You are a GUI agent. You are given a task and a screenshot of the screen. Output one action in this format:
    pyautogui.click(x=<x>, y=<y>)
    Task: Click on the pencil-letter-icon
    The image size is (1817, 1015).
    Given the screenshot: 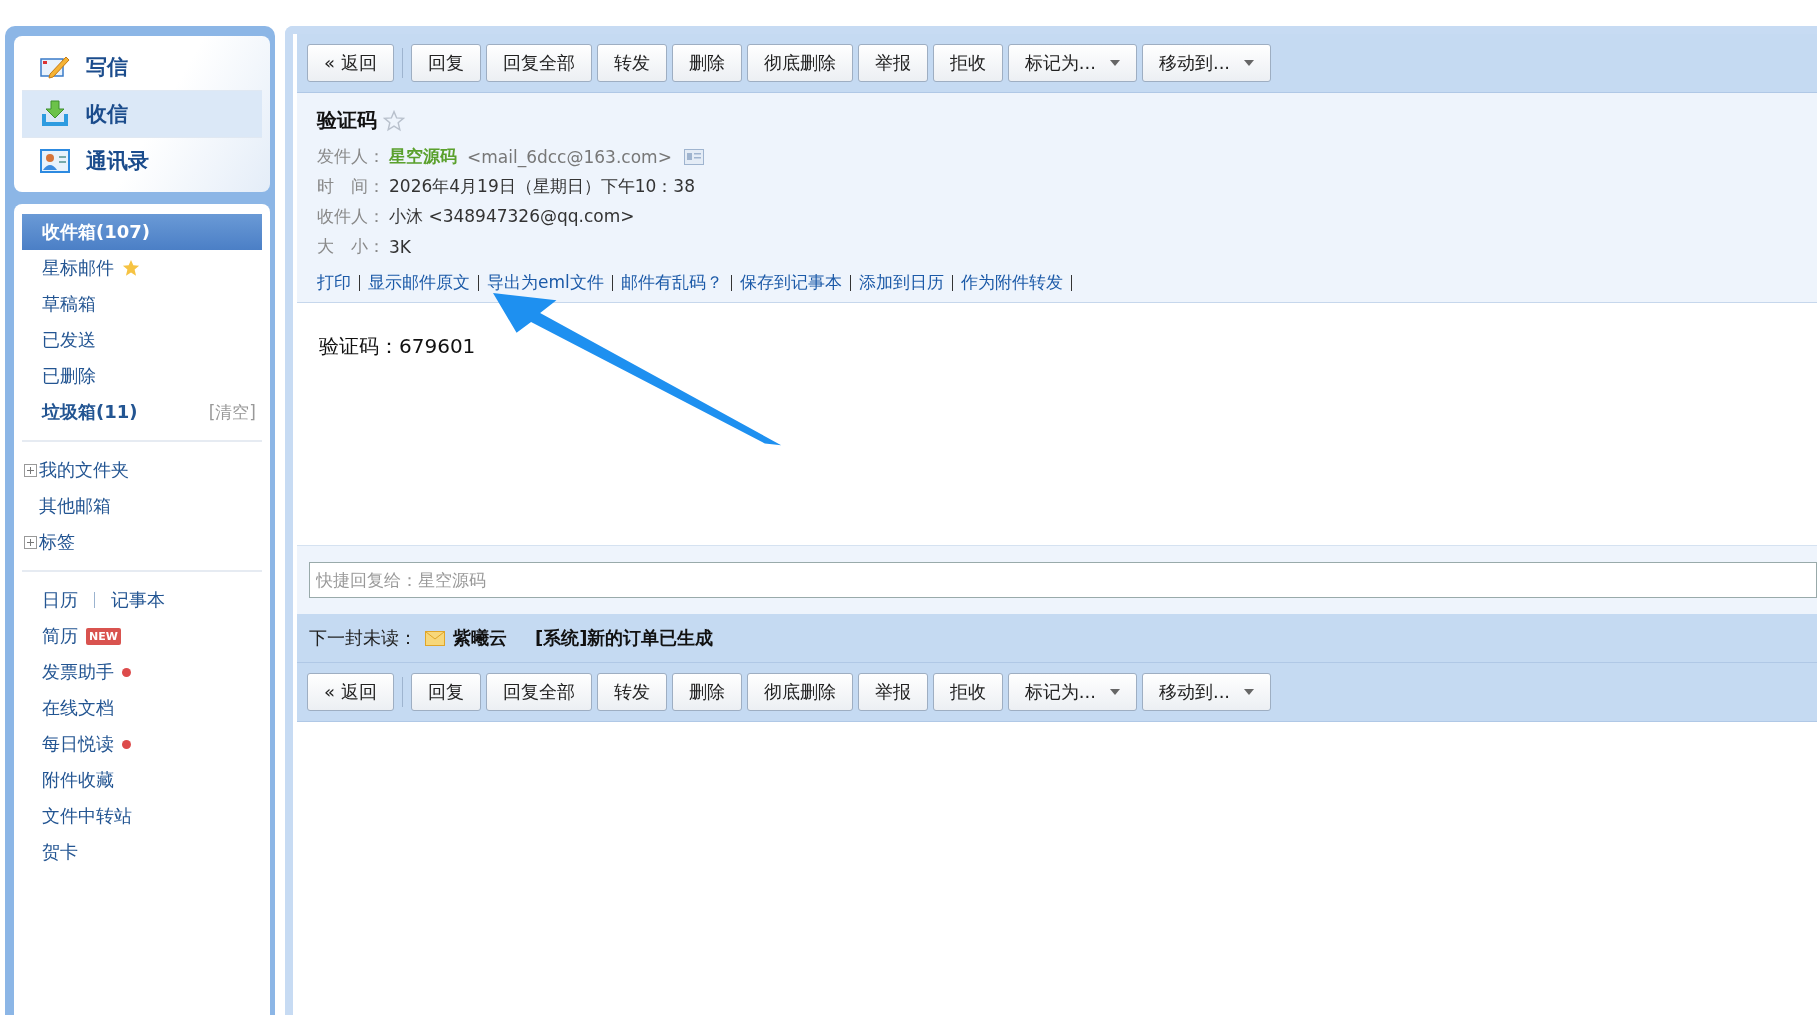 What is the action you would take?
    pyautogui.click(x=55, y=67)
    